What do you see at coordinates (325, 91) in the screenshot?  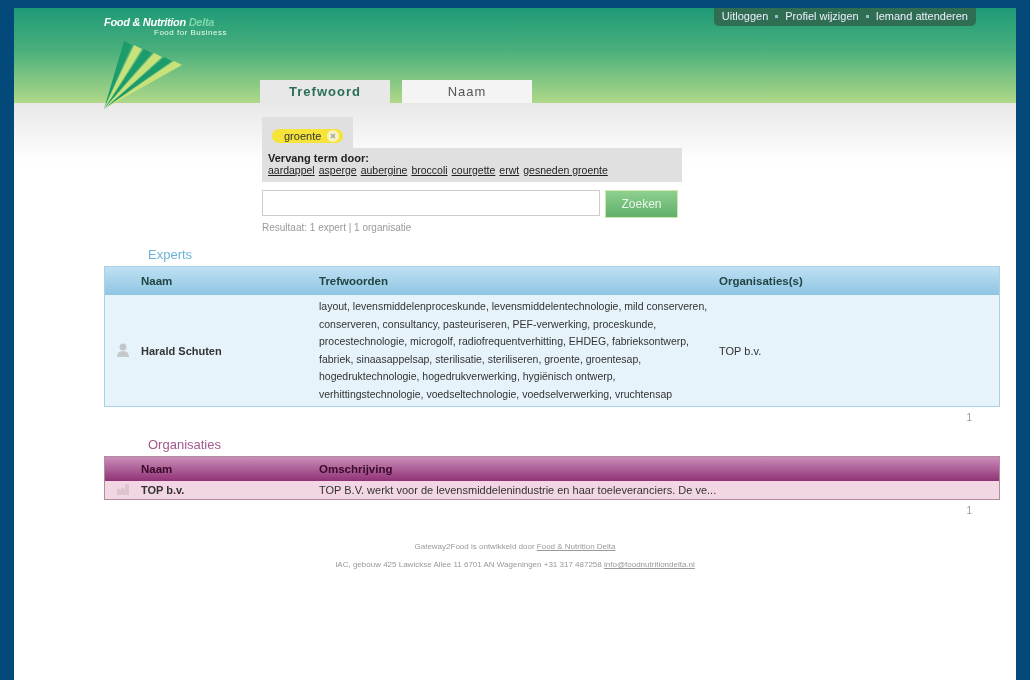 I see `tab: Trefwoord` at bounding box center [325, 91].